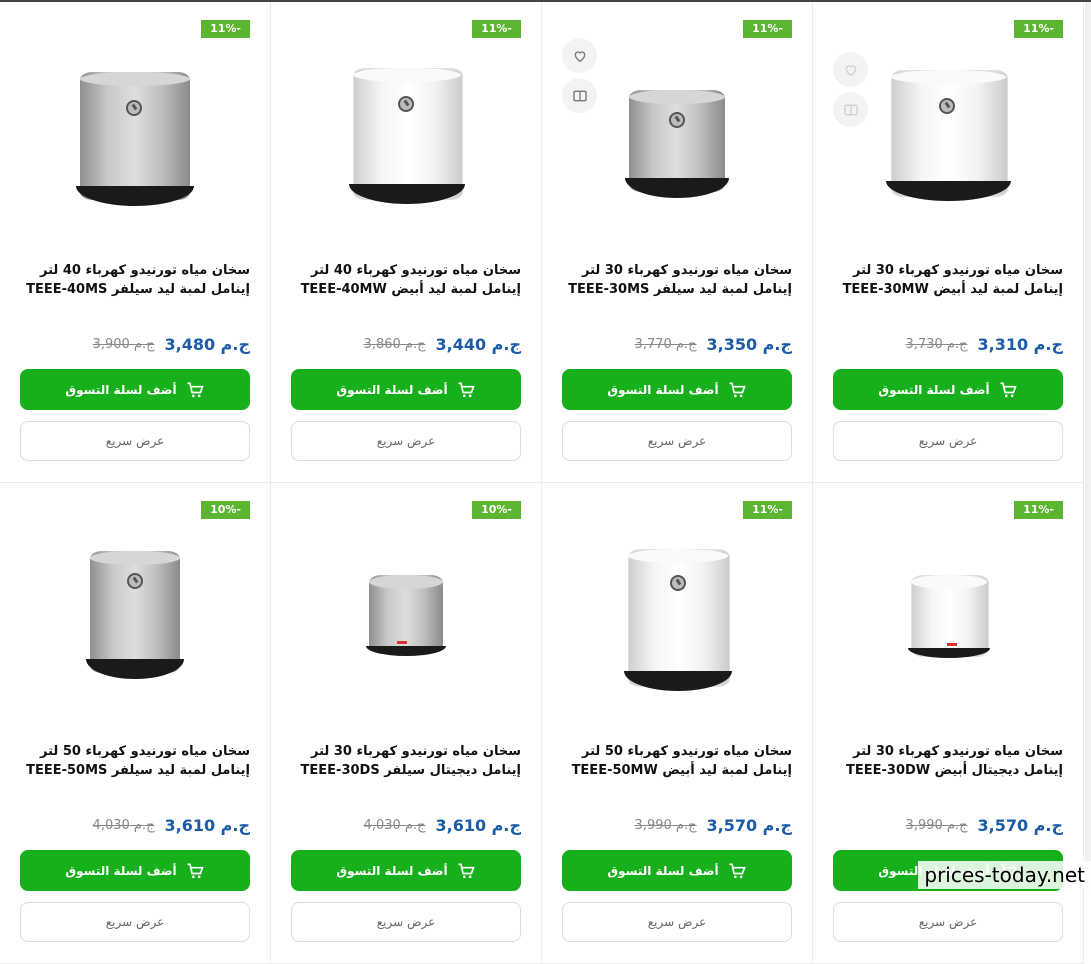 This screenshot has width=1091, height=964. Describe the element at coordinates (1020, 344) in the screenshot. I see `current-price: ج.م 3,310` at that location.